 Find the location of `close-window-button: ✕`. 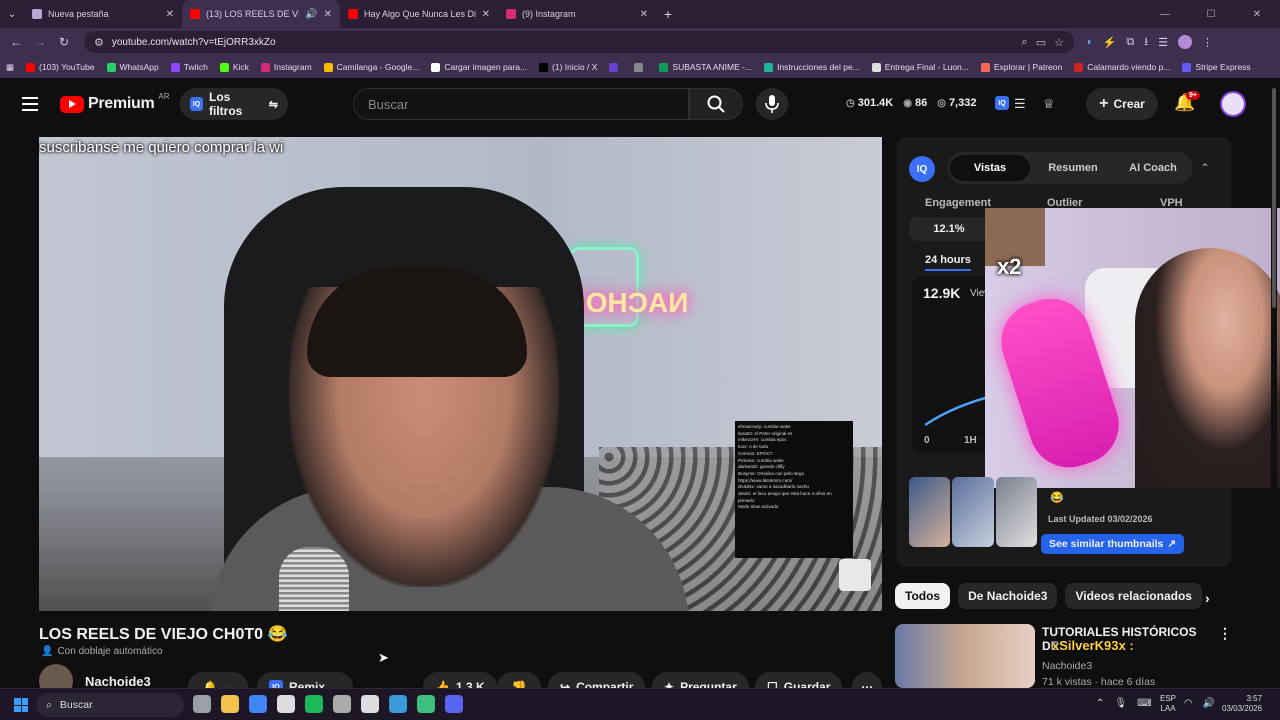

close-window-button: ✕ is located at coordinates (1257, 14).